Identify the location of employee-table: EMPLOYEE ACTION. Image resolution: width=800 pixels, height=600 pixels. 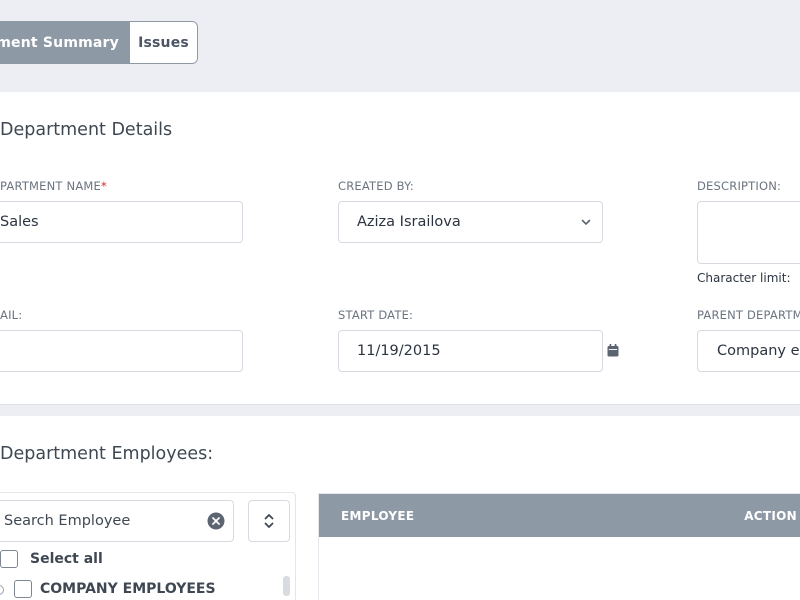
(559, 546).